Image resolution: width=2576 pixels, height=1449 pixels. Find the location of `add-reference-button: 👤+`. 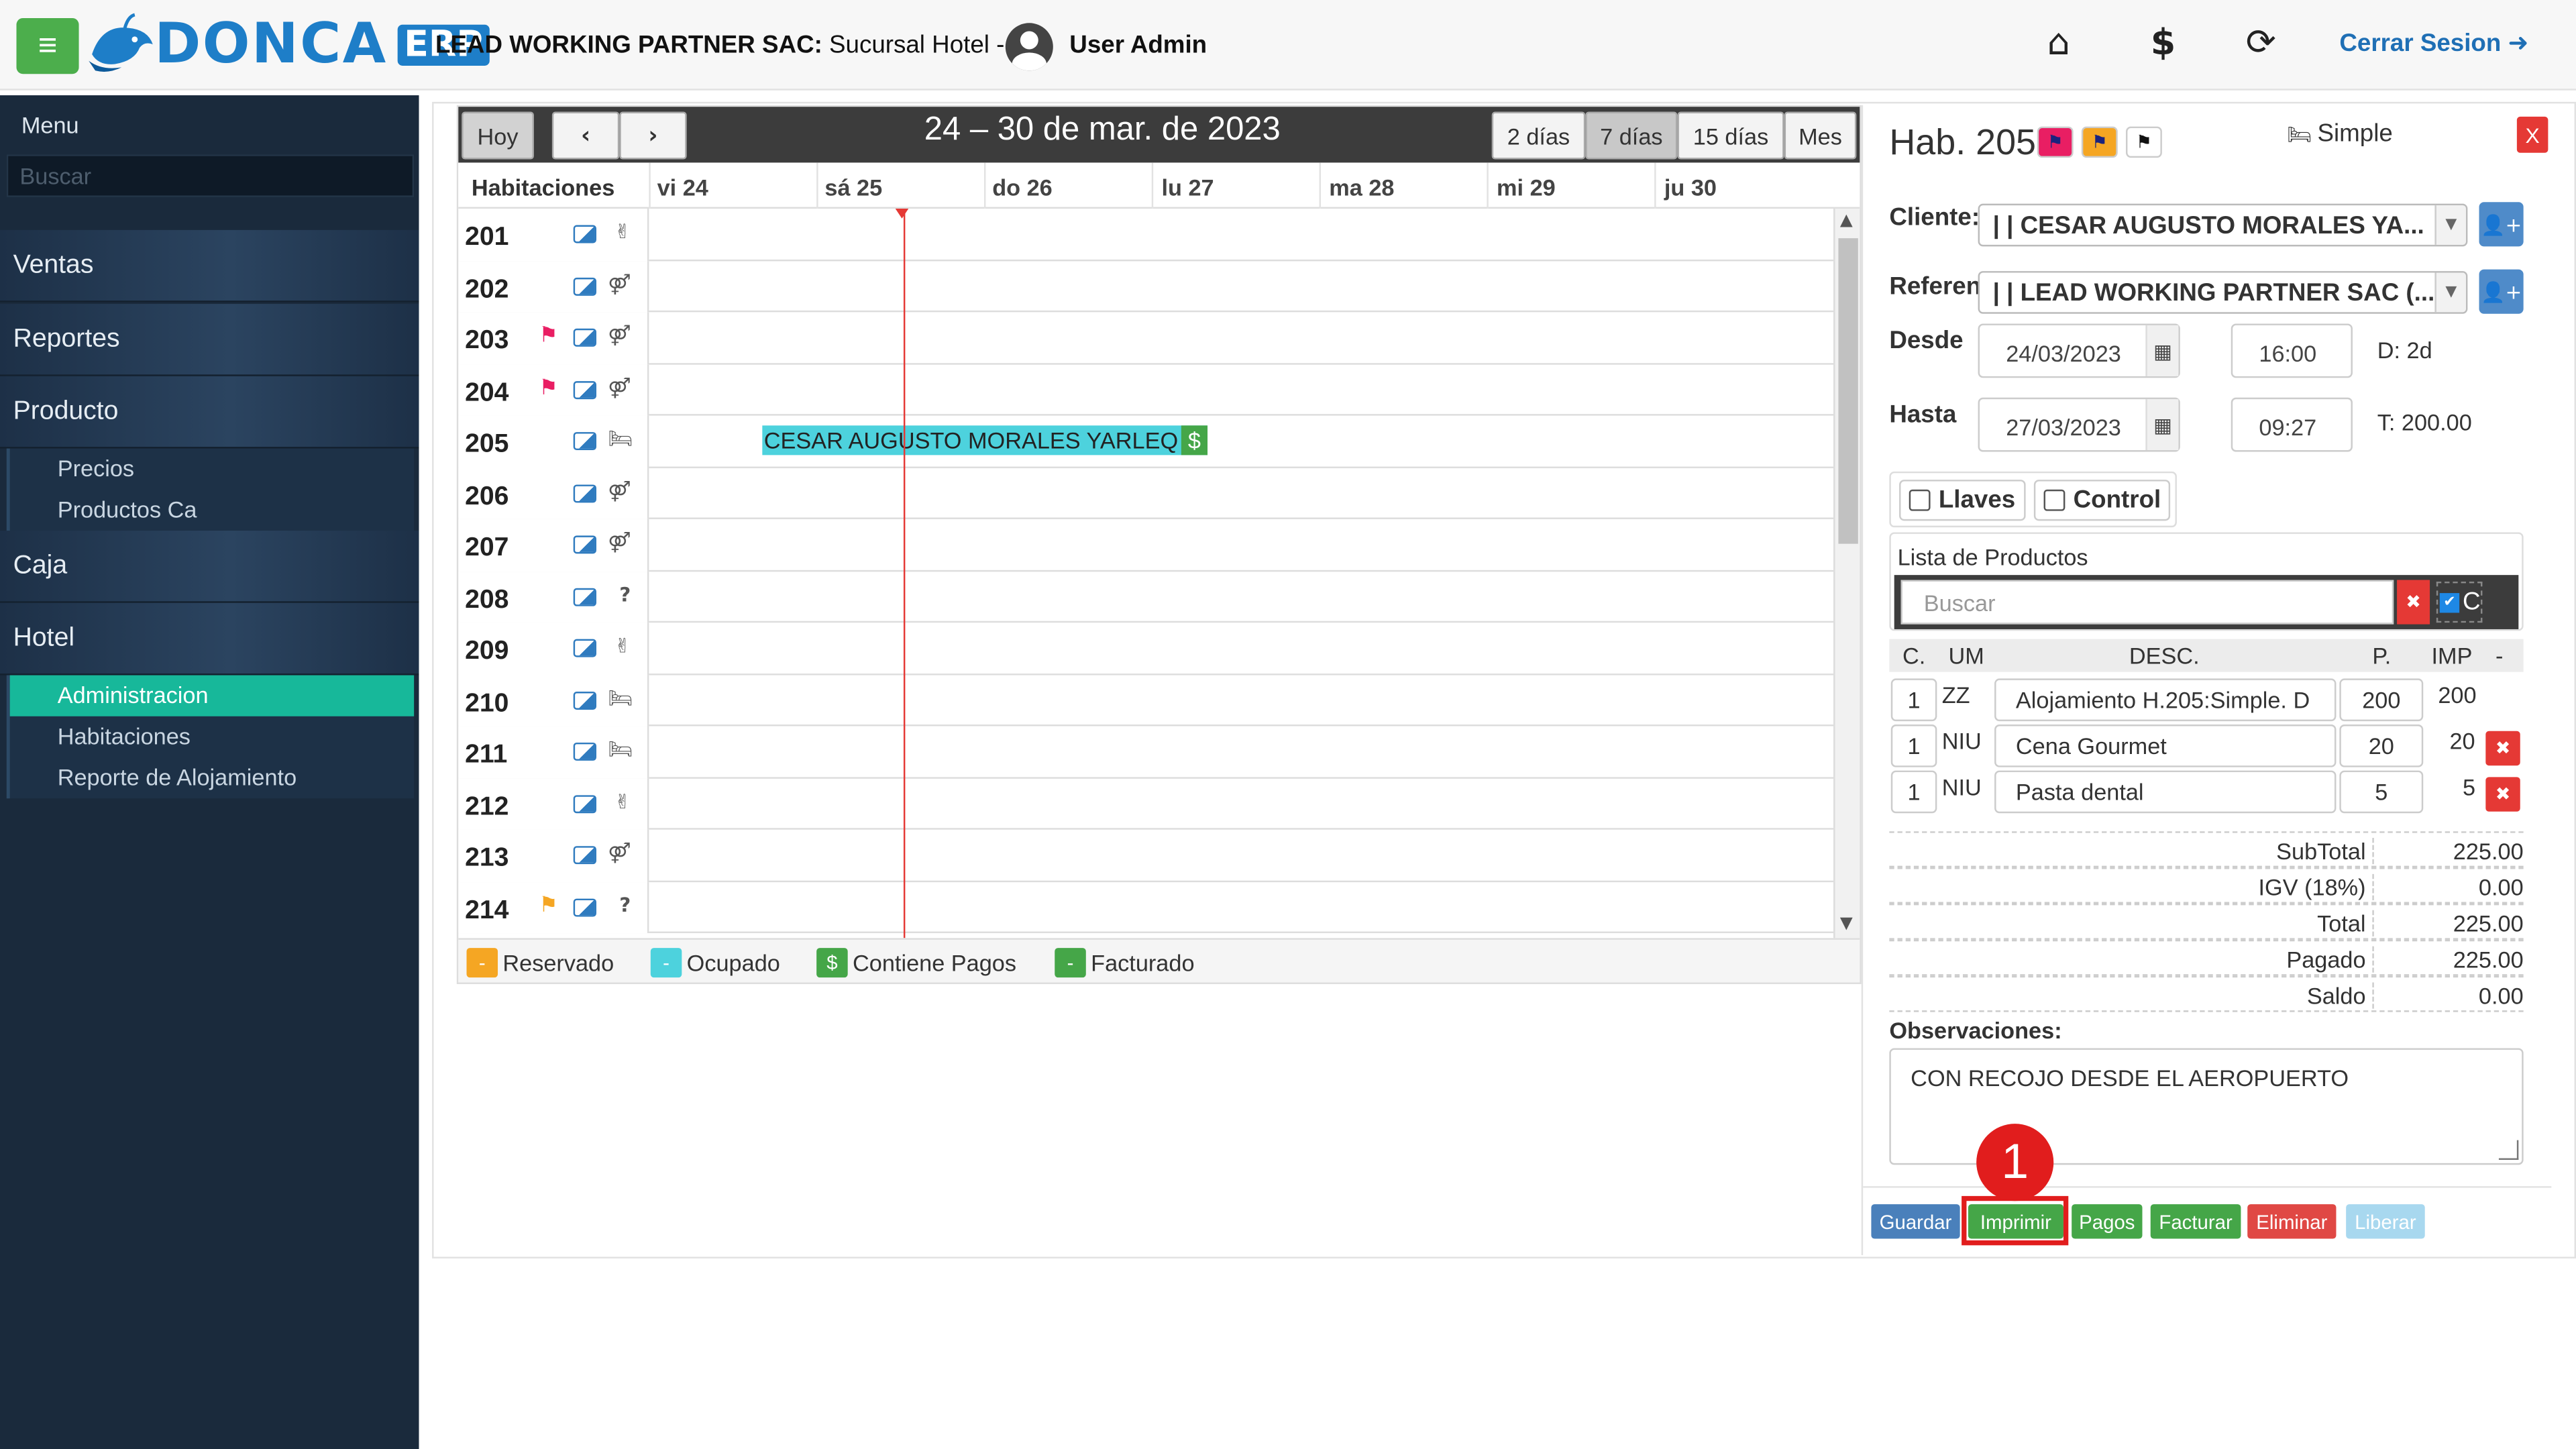

add-reference-button: 👤+ is located at coordinates (2501, 291).